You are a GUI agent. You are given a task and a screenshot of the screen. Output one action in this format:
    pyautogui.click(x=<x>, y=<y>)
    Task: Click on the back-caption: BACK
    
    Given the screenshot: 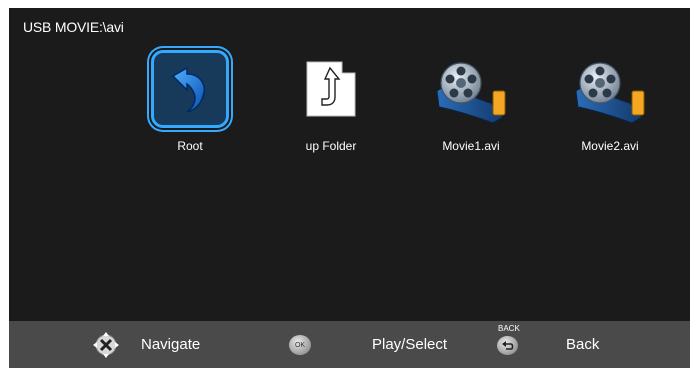 What is the action you would take?
    pyautogui.click(x=509, y=328)
    